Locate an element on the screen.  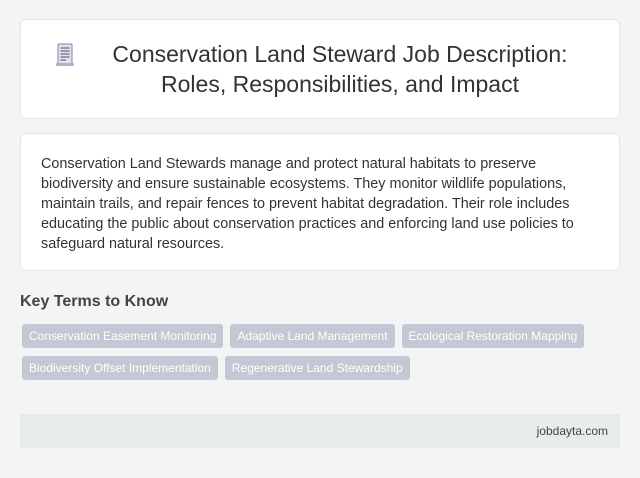
key-term-tag: Regenerative Land Stewardship is located at coordinates (317, 368).